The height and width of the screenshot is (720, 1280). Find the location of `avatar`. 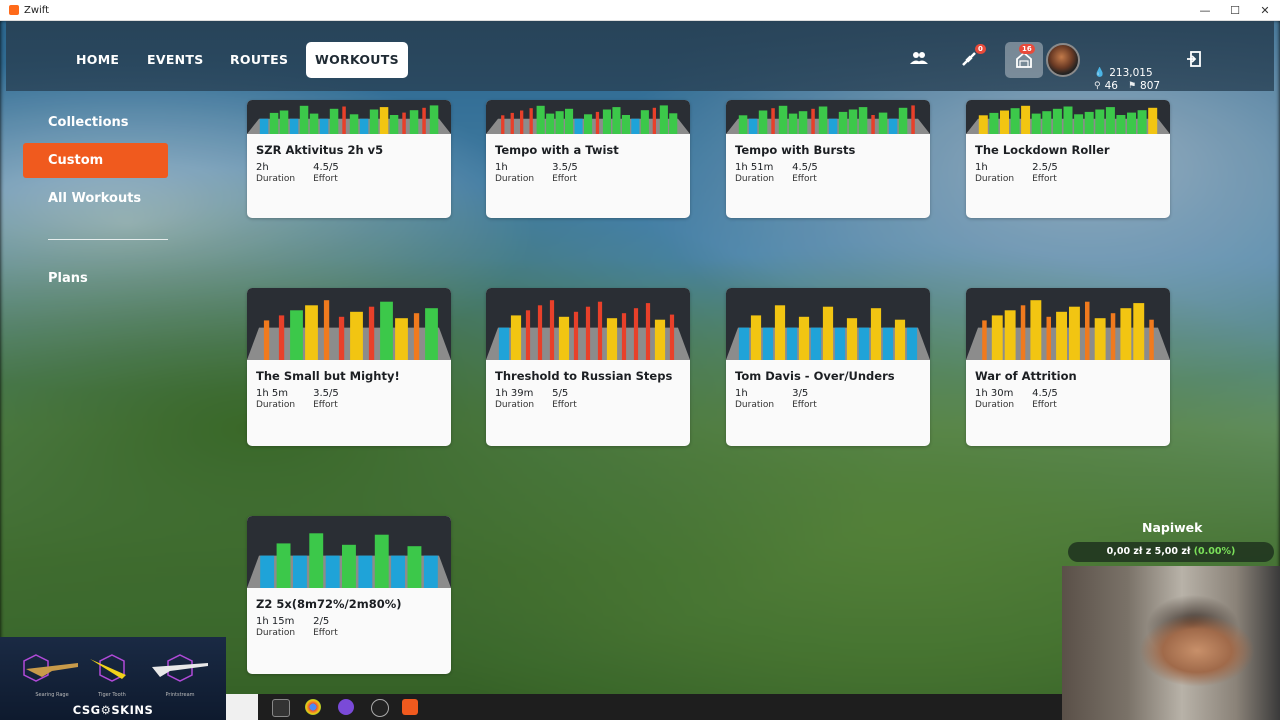

avatar is located at coordinates (1063, 60).